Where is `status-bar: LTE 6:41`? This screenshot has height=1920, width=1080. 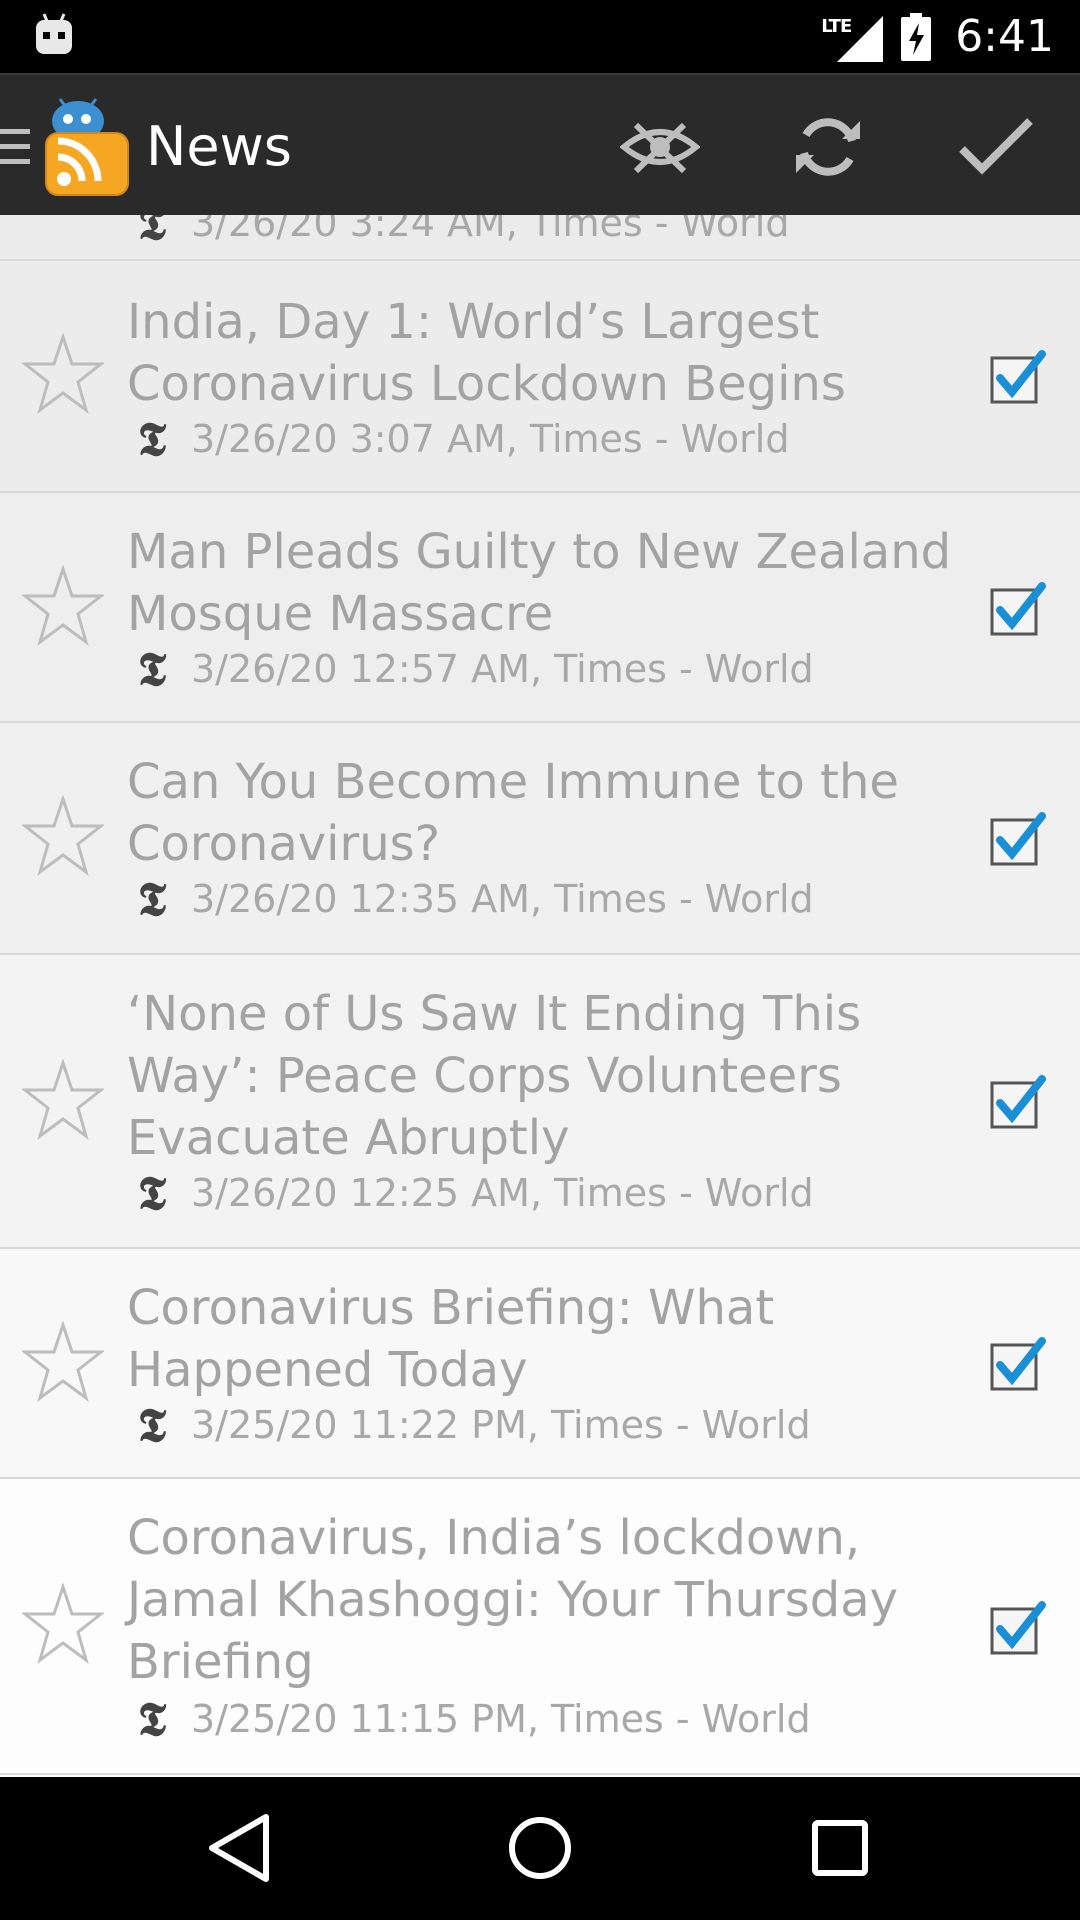
status-bar: LTE 6:41 is located at coordinates (540, 36).